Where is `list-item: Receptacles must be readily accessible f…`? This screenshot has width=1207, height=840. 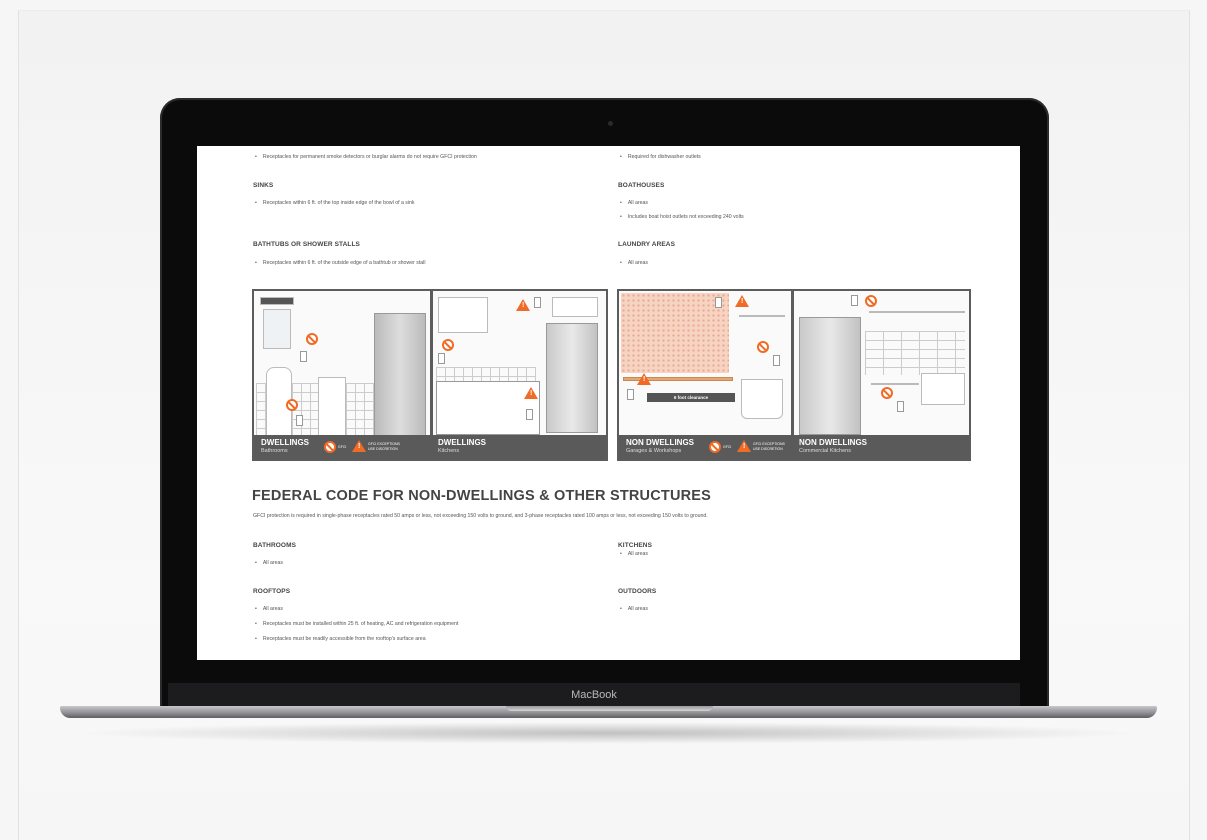
list-item: Receptacles must be readily accessible f… is located at coordinates (340, 639).